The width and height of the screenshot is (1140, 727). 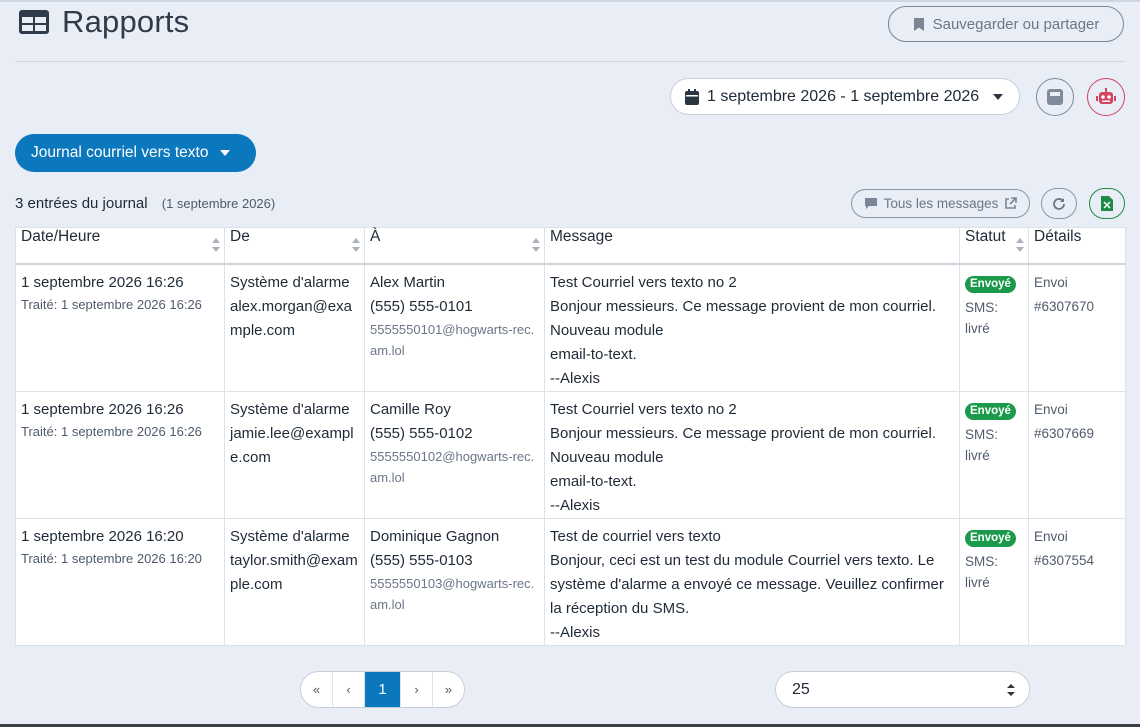 What do you see at coordinates (61, 236) in the screenshot?
I see `column-header-label: Date/Heure` at bounding box center [61, 236].